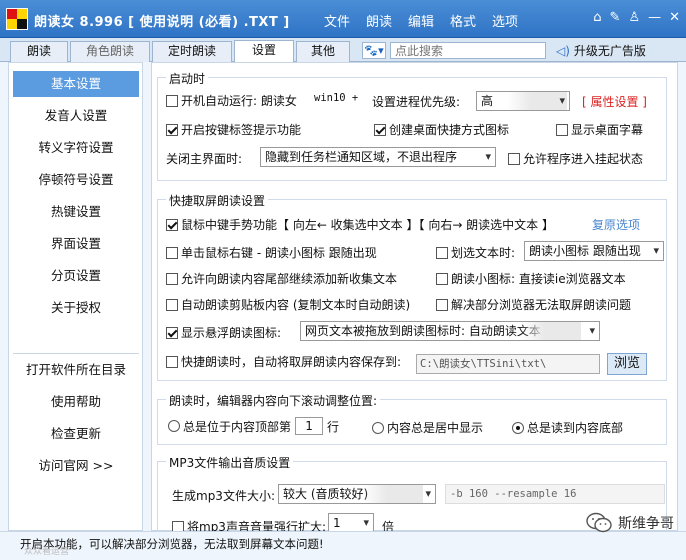  Describe the element at coordinates (289, 279) in the screenshot. I see `append-collect-label: 允许向朗读内容尾部继续添加新收集文本` at that location.